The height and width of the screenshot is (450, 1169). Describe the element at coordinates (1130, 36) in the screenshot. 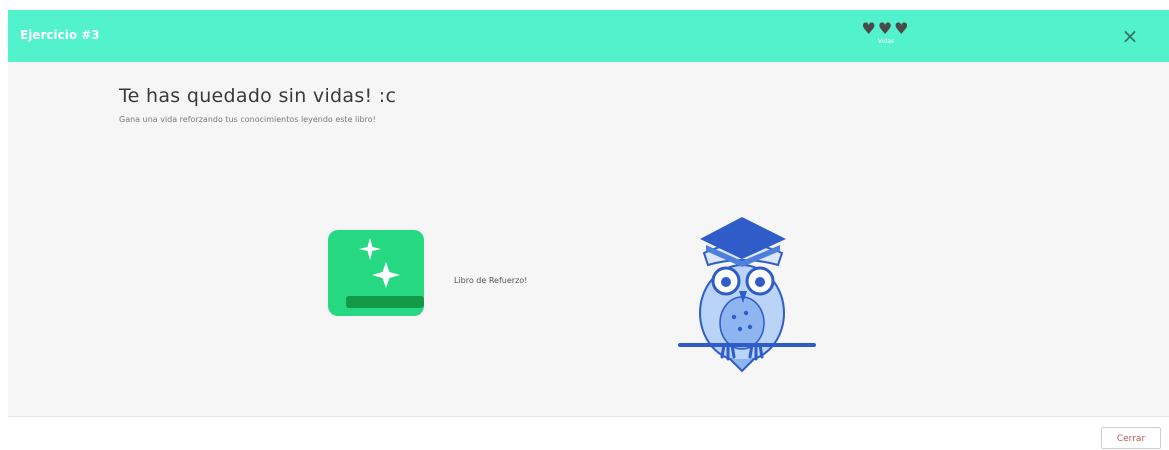

I see `close-icon: ×` at that location.